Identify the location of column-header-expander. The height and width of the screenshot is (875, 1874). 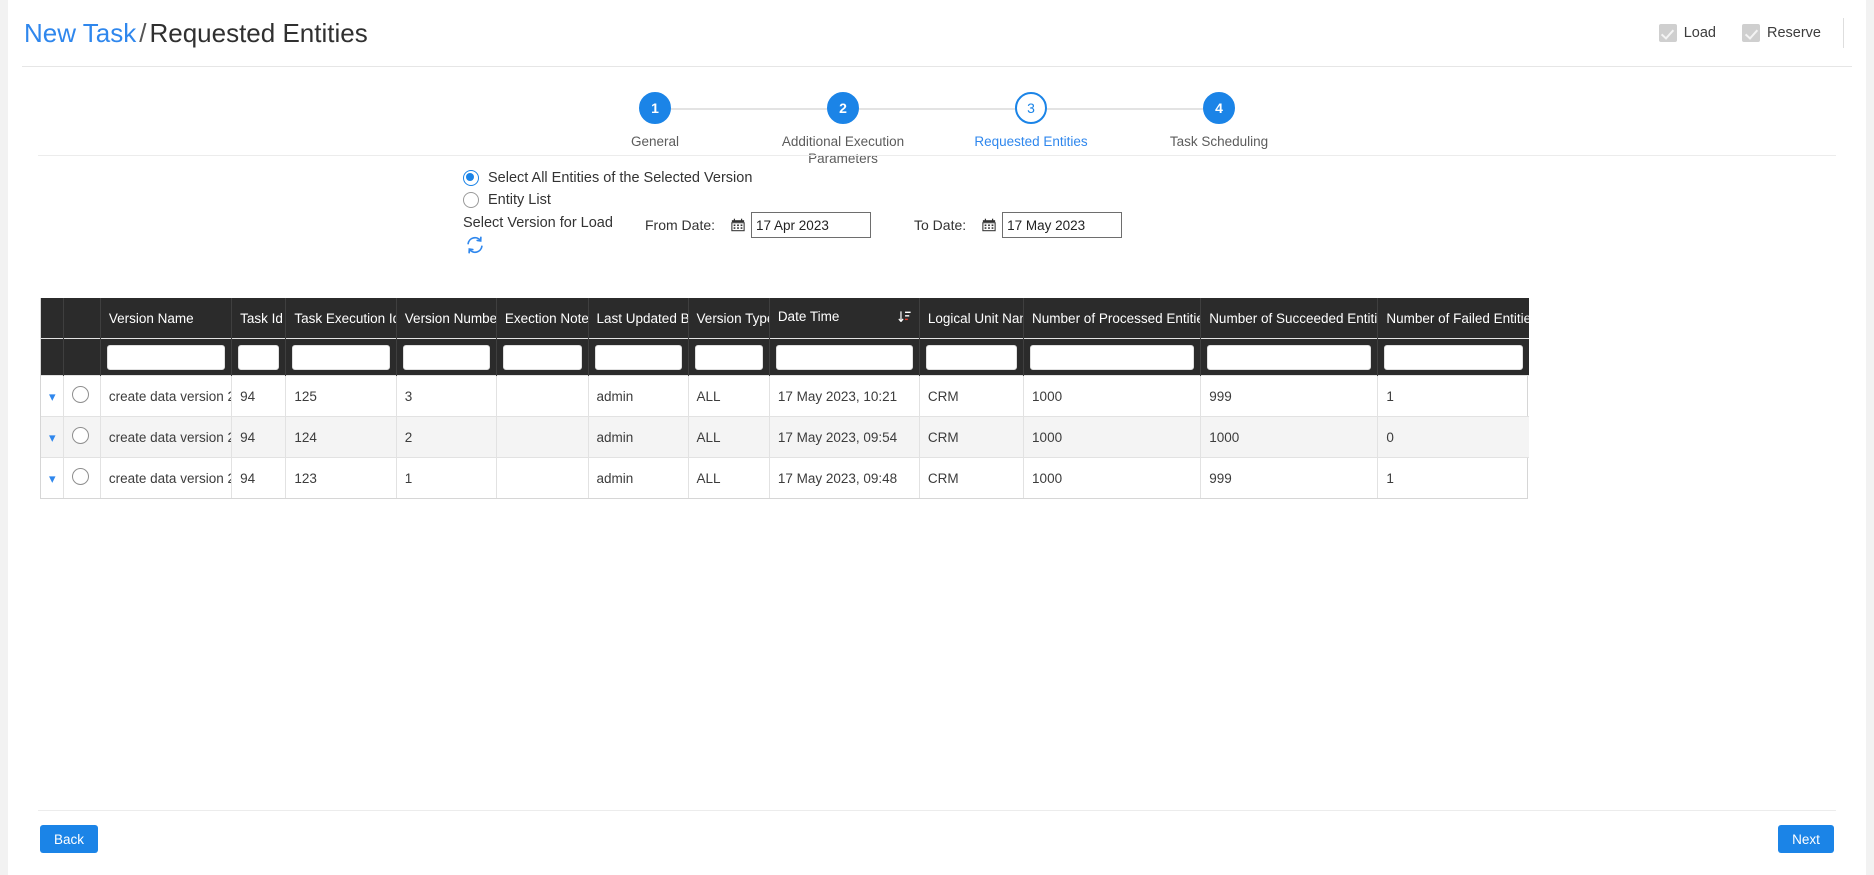
(53, 318).